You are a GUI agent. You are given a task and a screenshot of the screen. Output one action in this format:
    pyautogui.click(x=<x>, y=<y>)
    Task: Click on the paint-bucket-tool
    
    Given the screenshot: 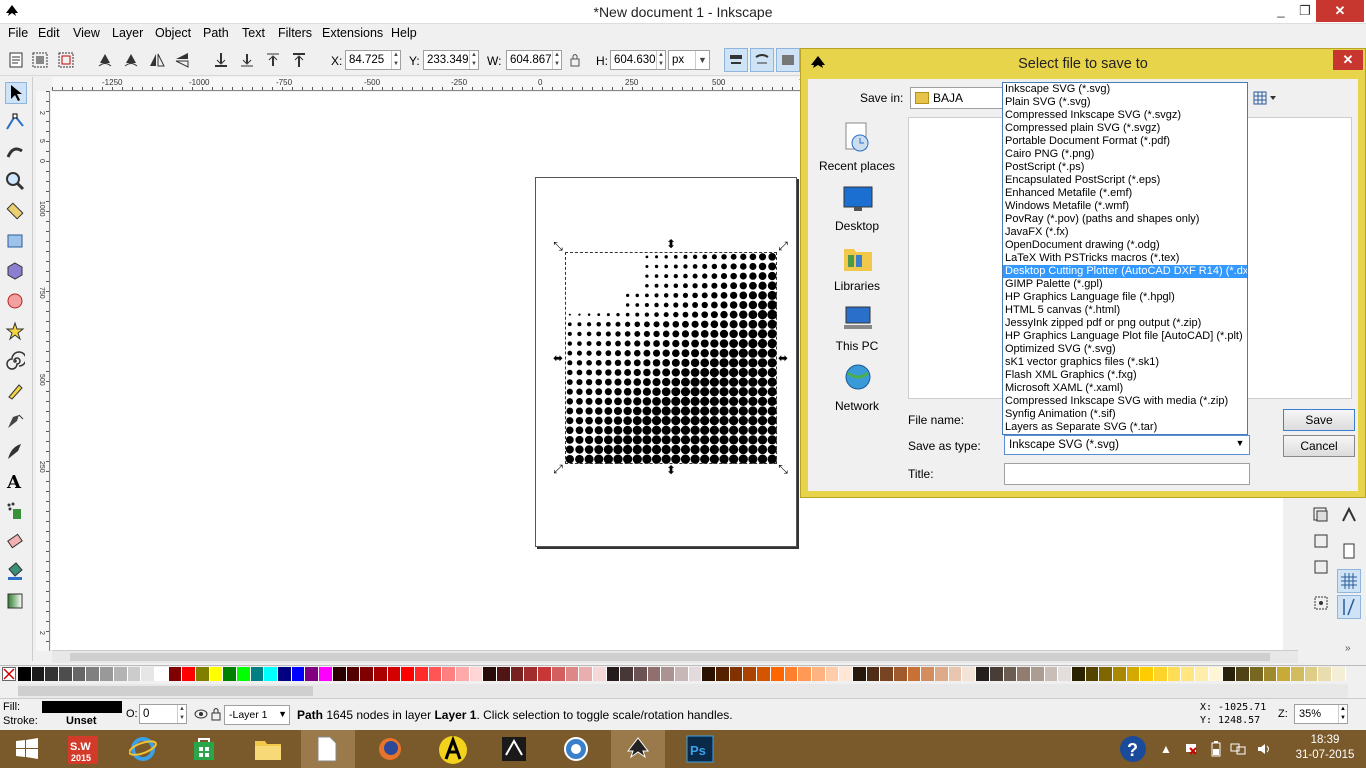 What is the action you would take?
    pyautogui.click(x=16, y=572)
    